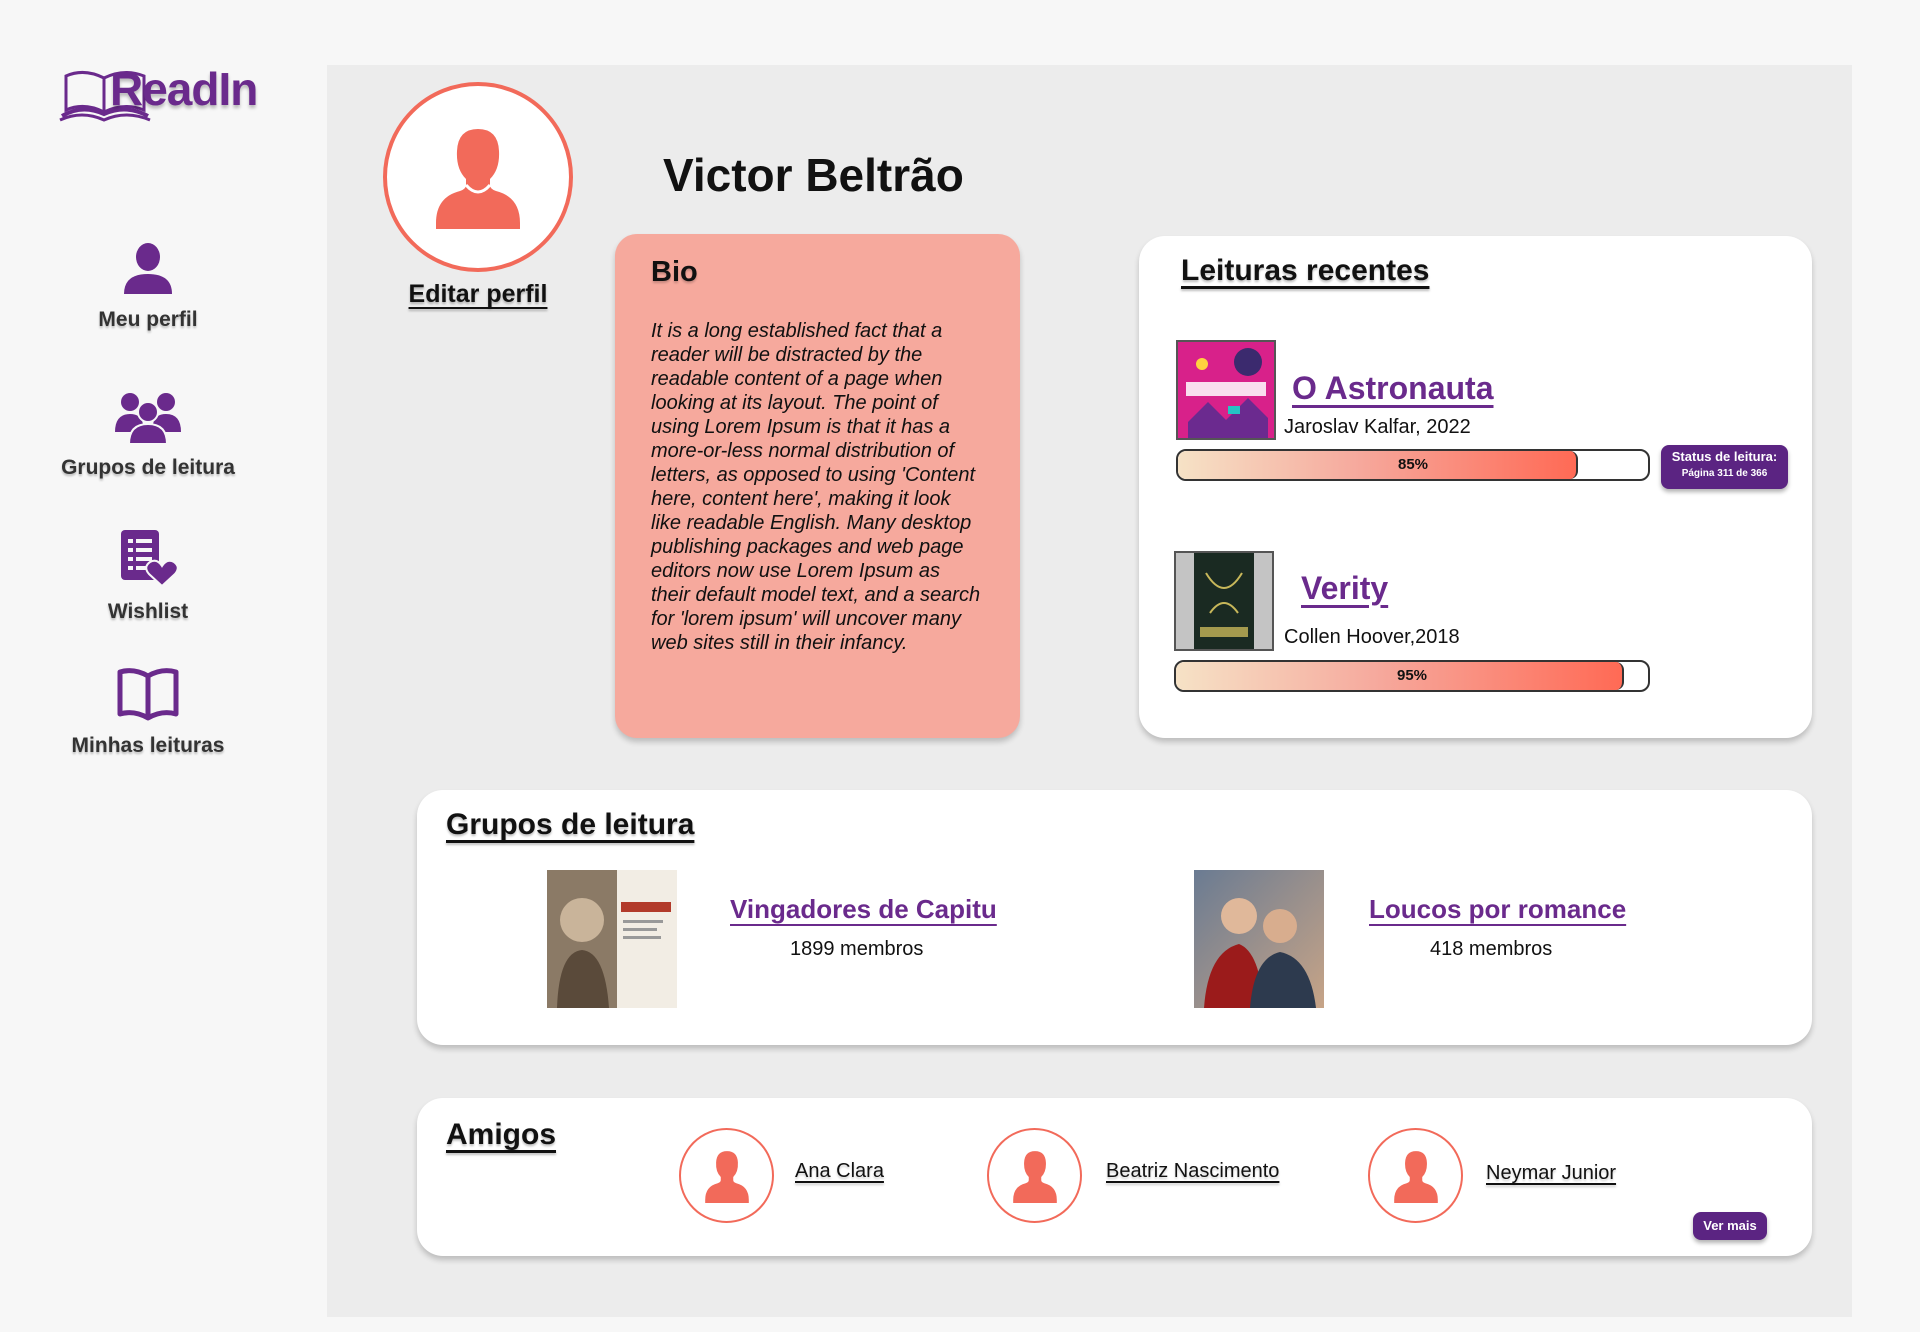  I want to click on book-title-link: O Astronauta, so click(1393, 388).